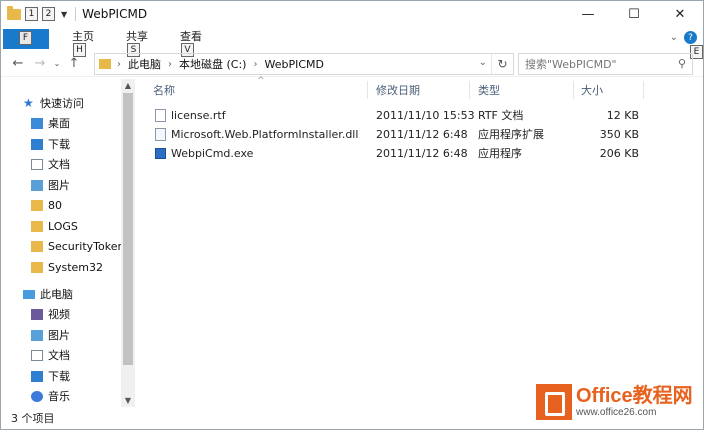 Image resolution: width=704 pixels, height=430 pixels. What do you see at coordinates (59, 144) in the screenshot?
I see `sidebar-item-label: 下载` at bounding box center [59, 144].